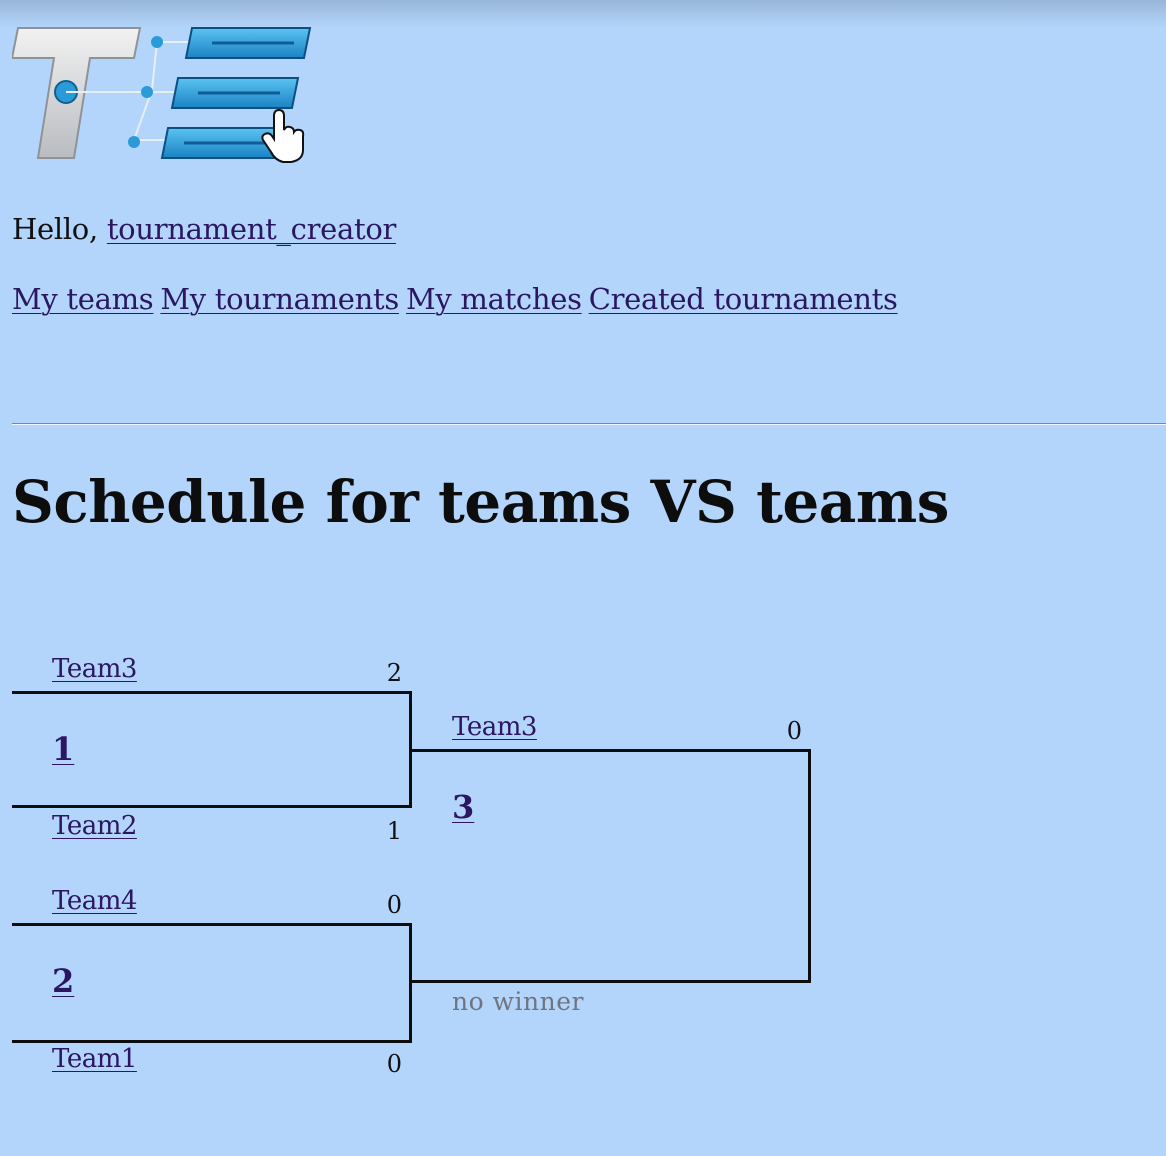 The height and width of the screenshot is (1156, 1166). What do you see at coordinates (63, 749) in the screenshot?
I see `match1-number-link: 1` at bounding box center [63, 749].